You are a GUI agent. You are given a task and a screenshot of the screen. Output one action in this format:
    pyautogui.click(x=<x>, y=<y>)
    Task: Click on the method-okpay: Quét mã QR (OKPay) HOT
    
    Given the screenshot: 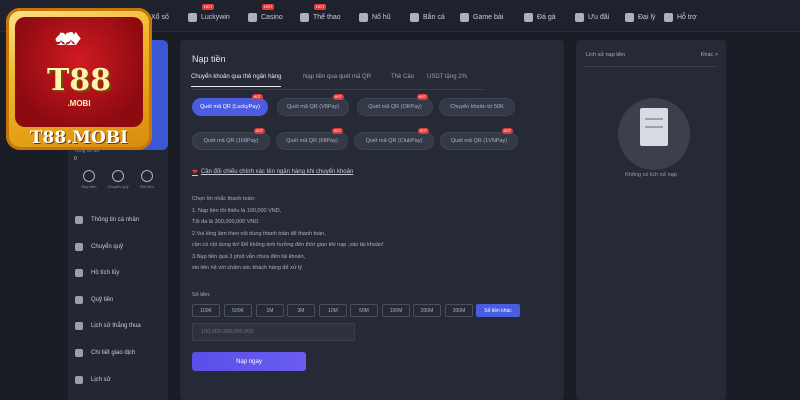 What is the action you would take?
    pyautogui.click(x=395, y=105)
    